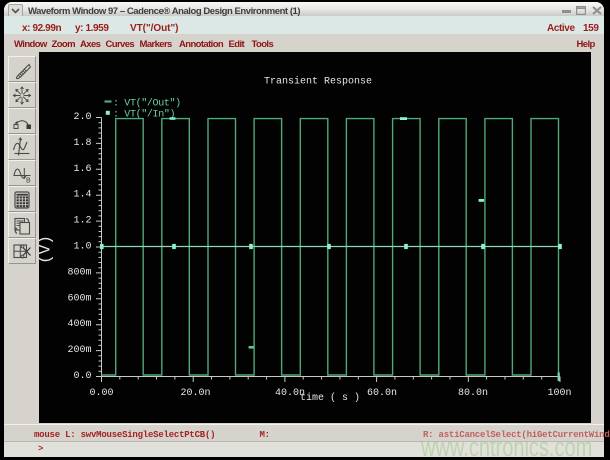 The image size is (610, 460). I want to click on svg-text: B, so click(28, 181).